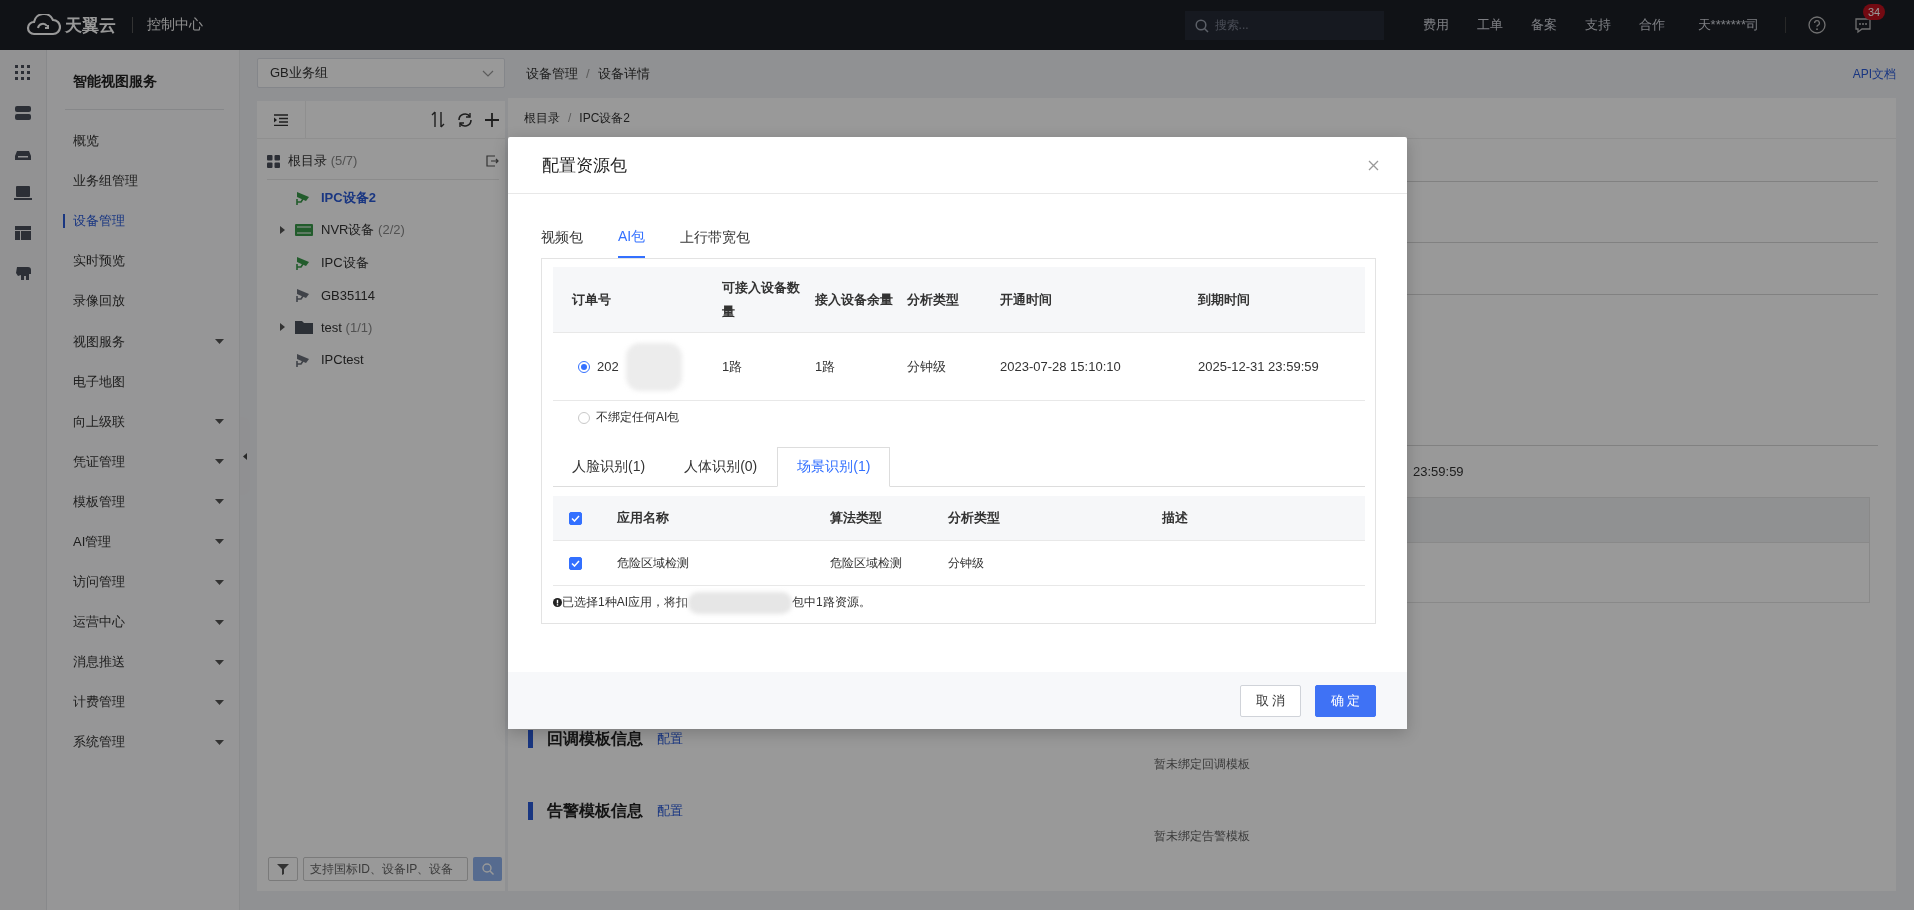 Image resolution: width=1914 pixels, height=910 pixels. I want to click on nav-item: 访问管理, so click(143, 582).